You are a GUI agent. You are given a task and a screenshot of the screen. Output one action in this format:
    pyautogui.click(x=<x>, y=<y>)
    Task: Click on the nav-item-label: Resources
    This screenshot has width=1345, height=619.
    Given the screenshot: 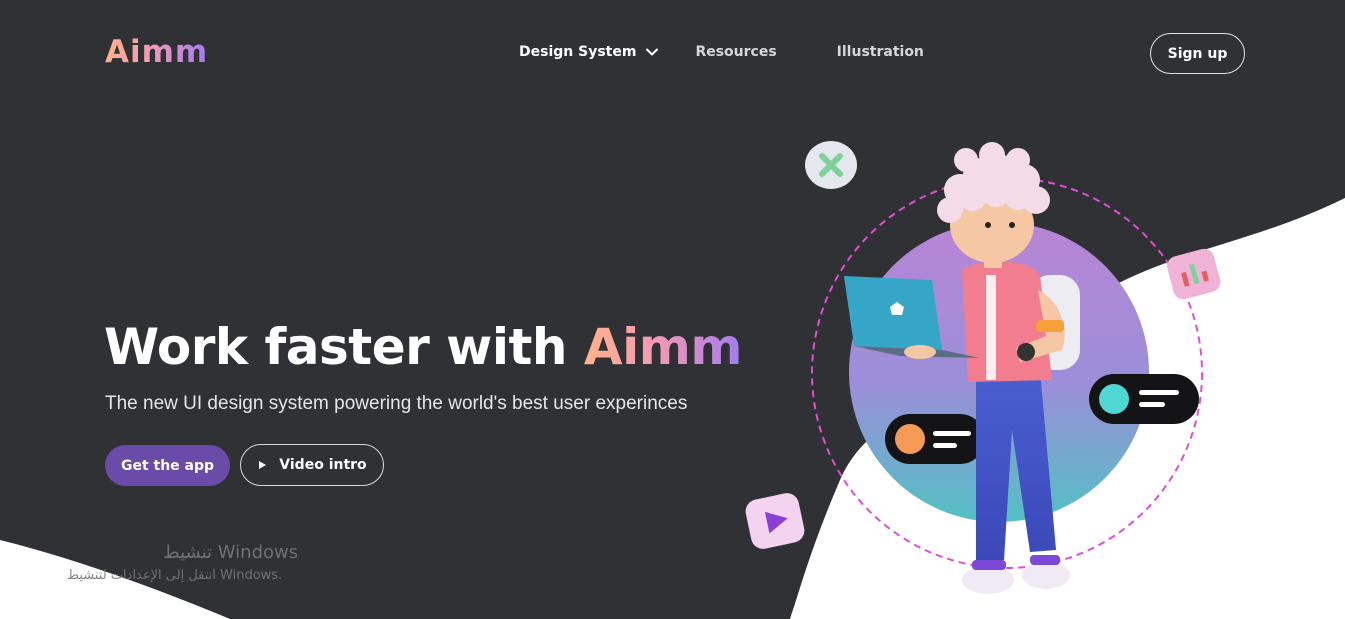 What is the action you would take?
    pyautogui.click(x=736, y=52)
    